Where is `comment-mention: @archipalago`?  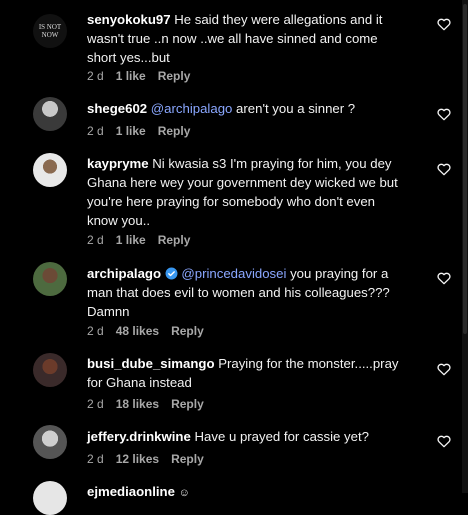 comment-mention: @archipalago is located at coordinates (192, 108).